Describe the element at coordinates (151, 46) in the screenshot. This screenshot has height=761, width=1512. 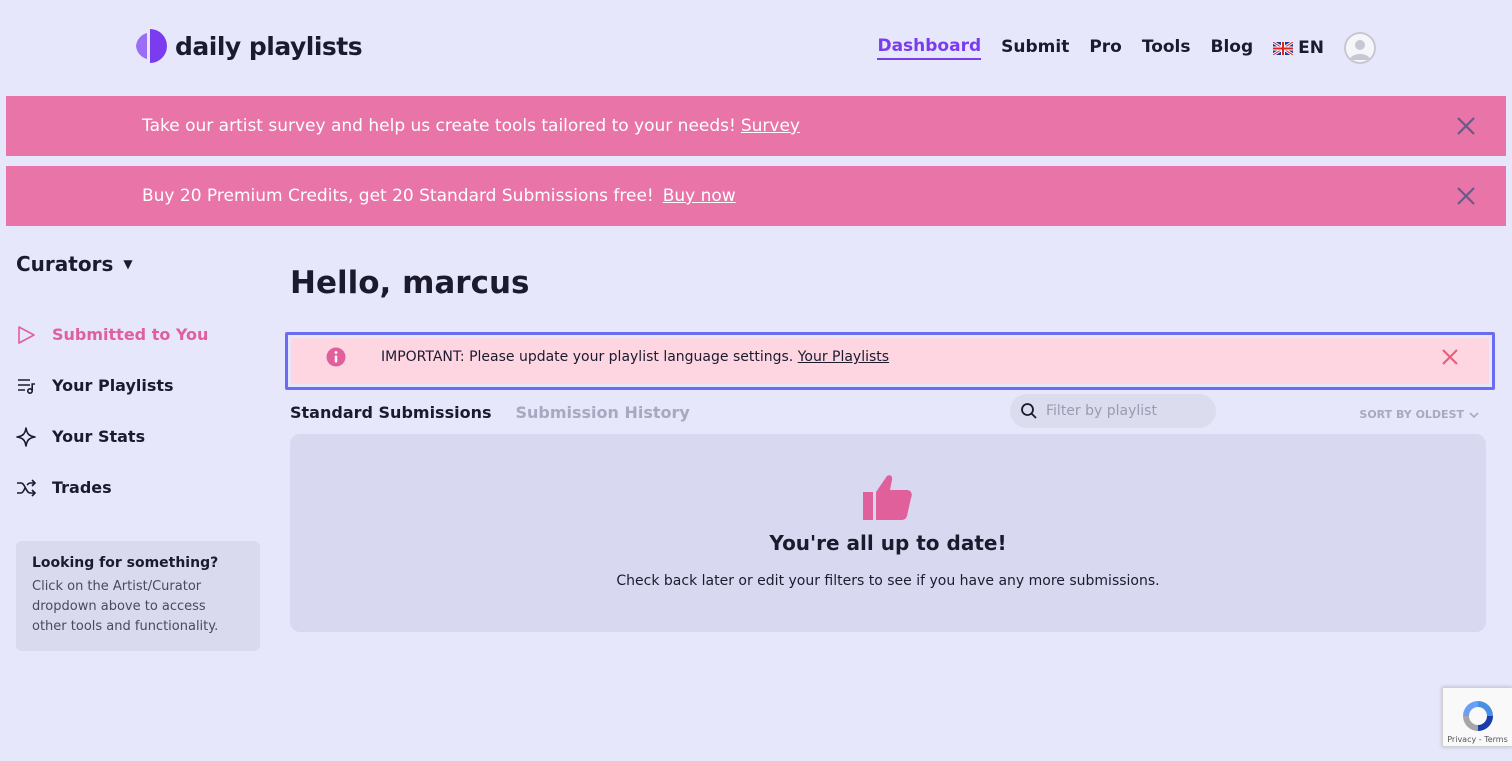
I see `logo-icon` at that location.